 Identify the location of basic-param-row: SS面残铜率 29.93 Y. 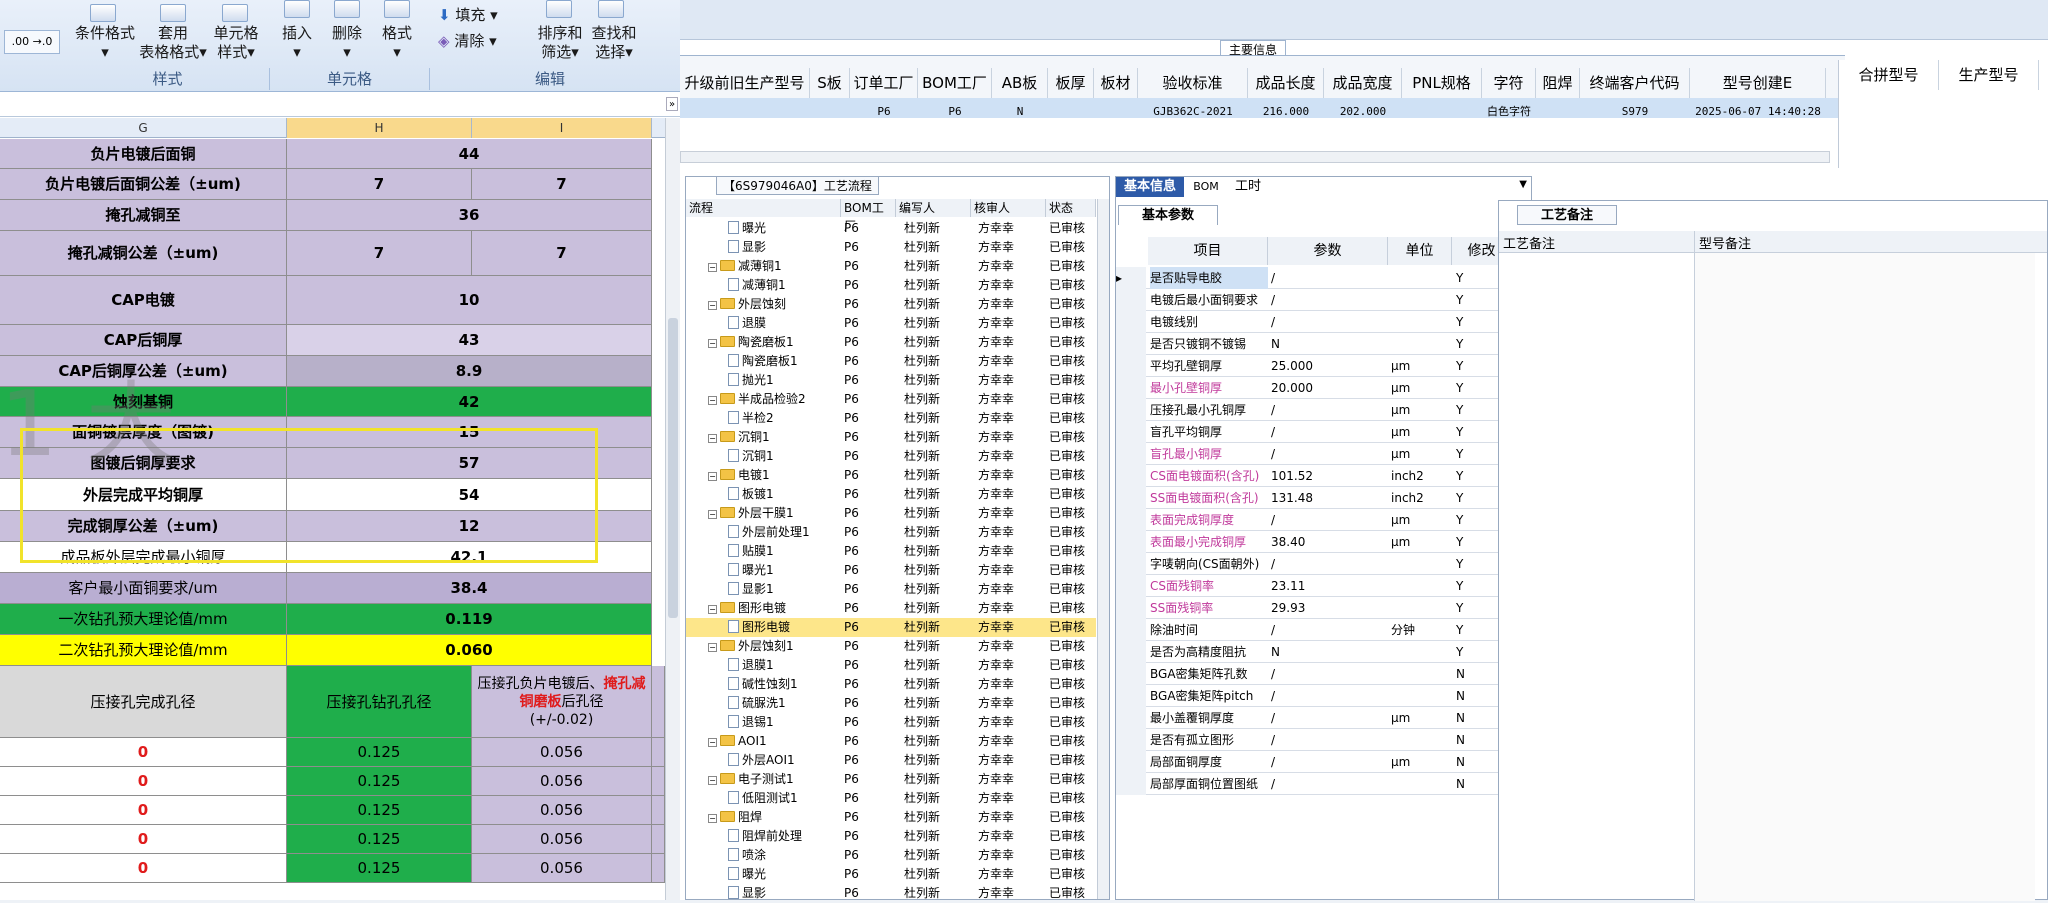
(1321, 608).